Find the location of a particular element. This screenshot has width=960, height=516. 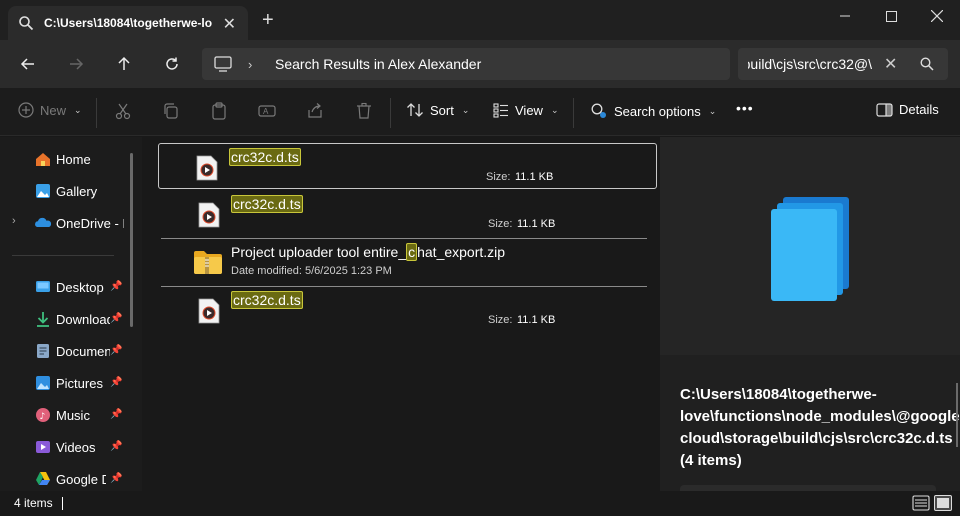

minimize-button is located at coordinates (845, 16).